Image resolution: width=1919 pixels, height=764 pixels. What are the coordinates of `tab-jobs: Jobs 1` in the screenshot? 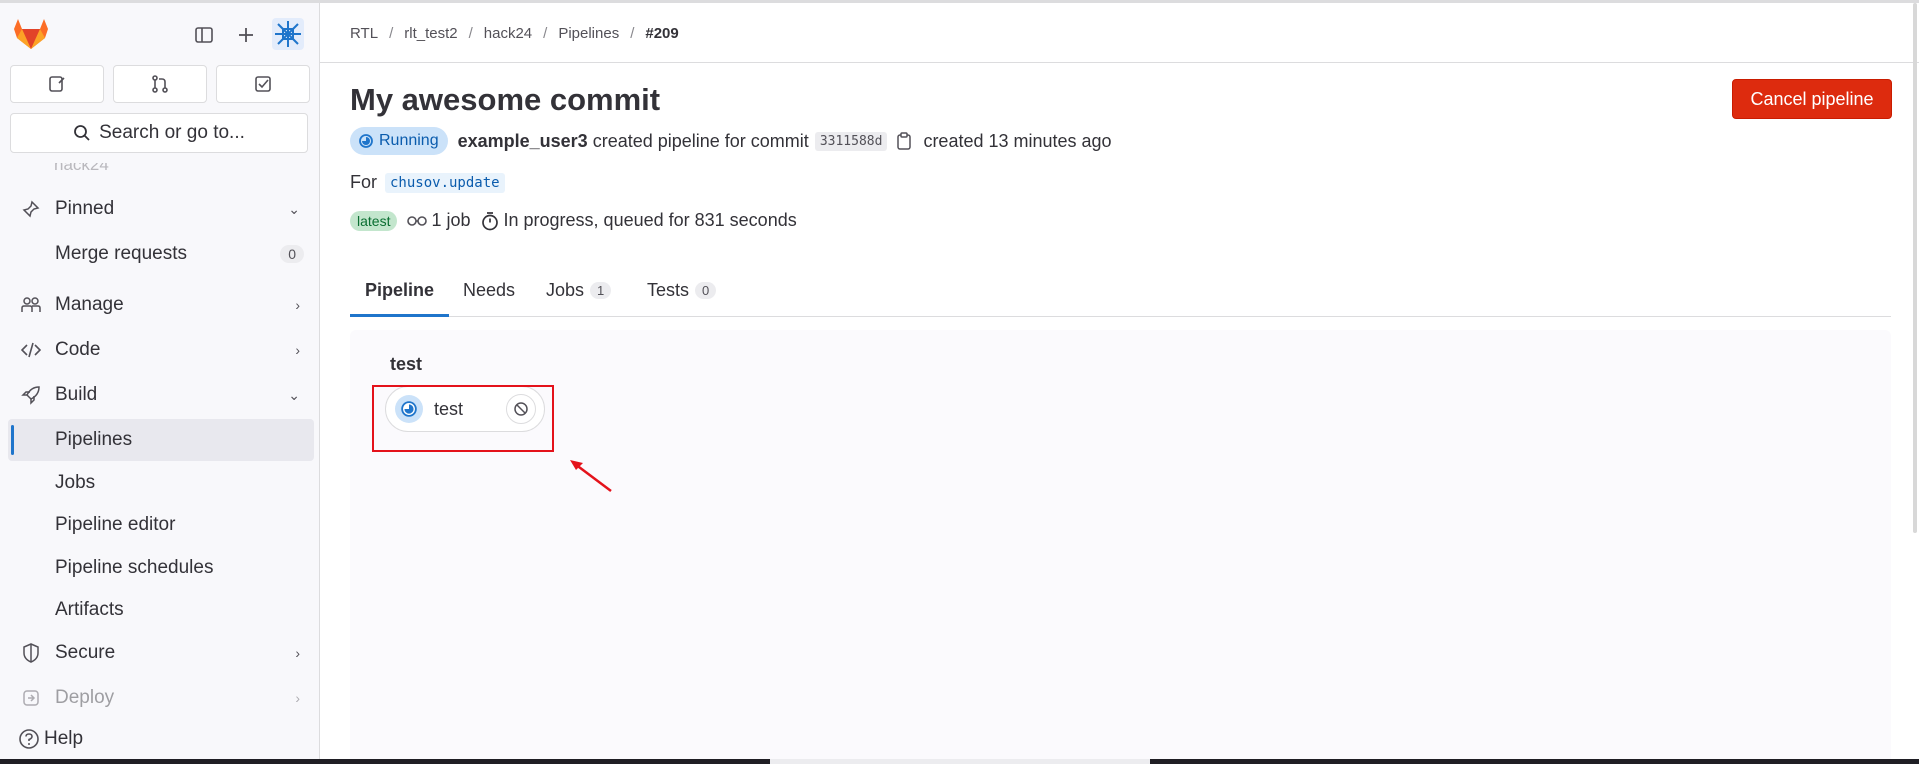 It's located at (579, 290).